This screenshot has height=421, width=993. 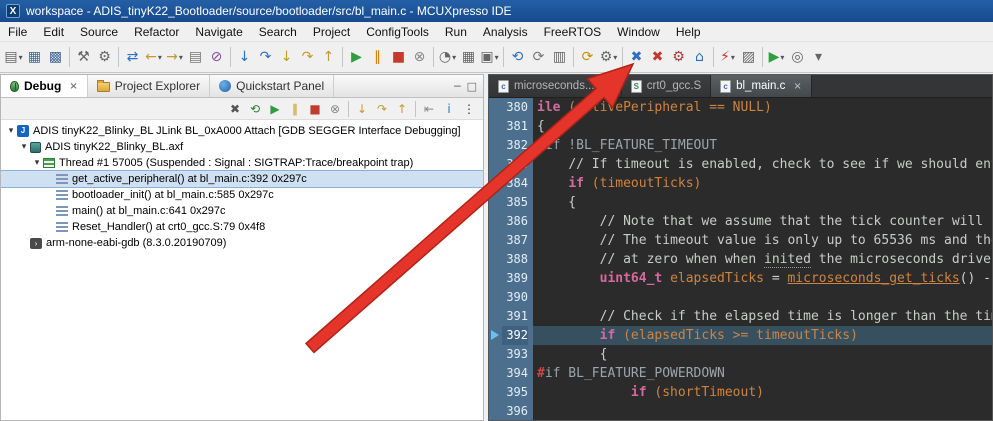 What do you see at coordinates (255, 109) in the screenshot?
I see `restart-button: ⟲` at bounding box center [255, 109].